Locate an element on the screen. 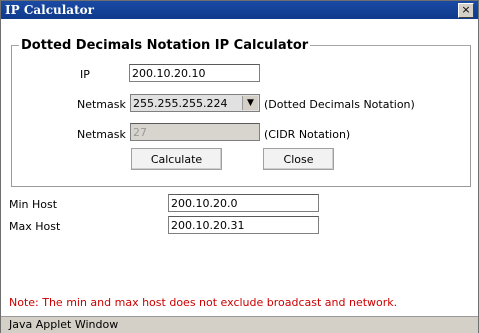  cidr-input-value: 27 is located at coordinates (140, 132).